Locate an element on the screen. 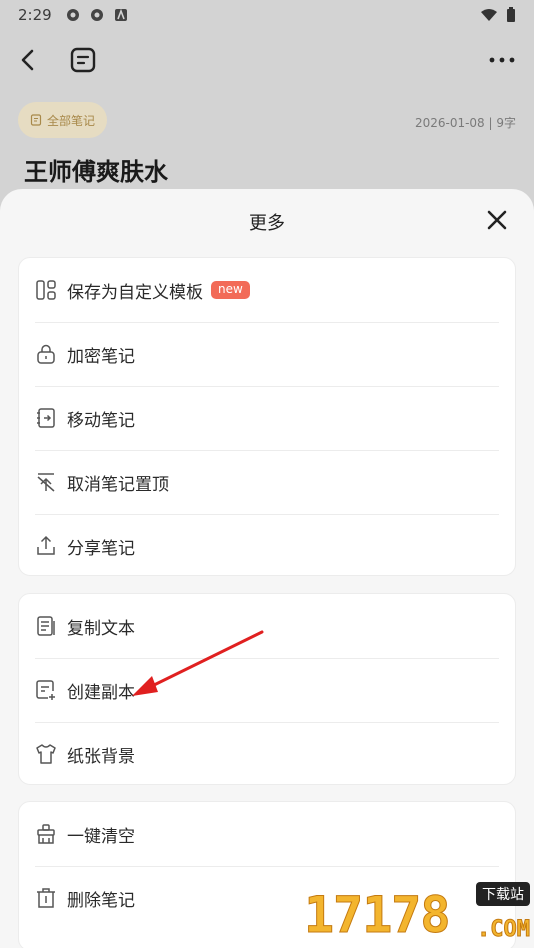 This screenshot has width=534, height=948. clear-all-item: 一键清空 is located at coordinates (267, 834).